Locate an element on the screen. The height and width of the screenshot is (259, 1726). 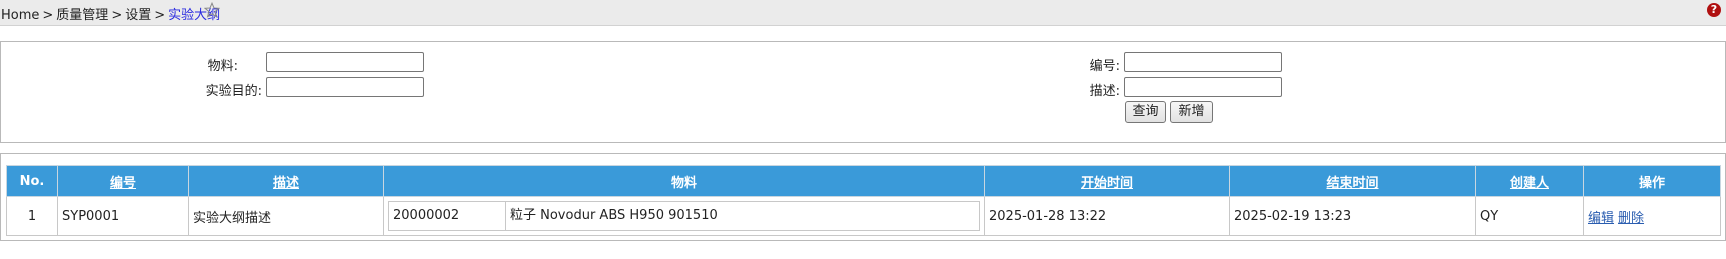
help-icon: ? is located at coordinates (1714, 10).